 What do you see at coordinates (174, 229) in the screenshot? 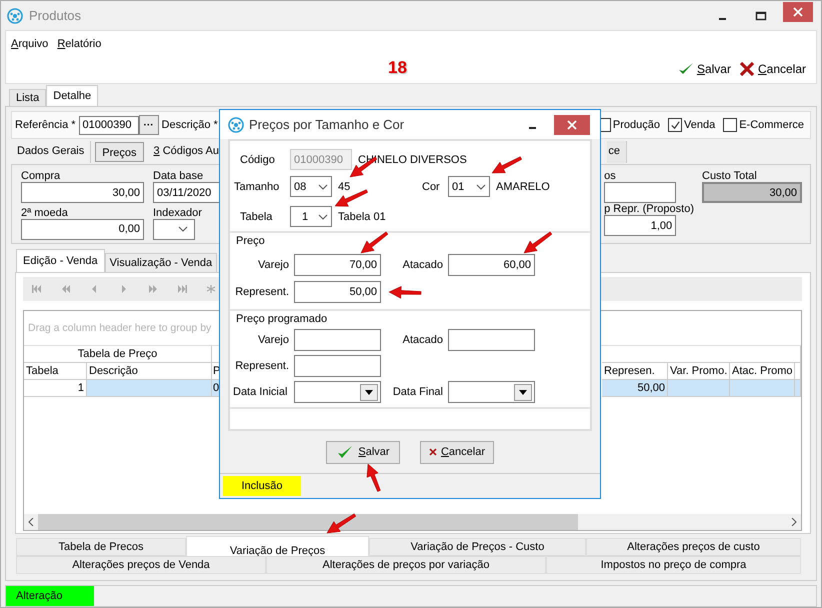
I see `dropdown-field` at bounding box center [174, 229].